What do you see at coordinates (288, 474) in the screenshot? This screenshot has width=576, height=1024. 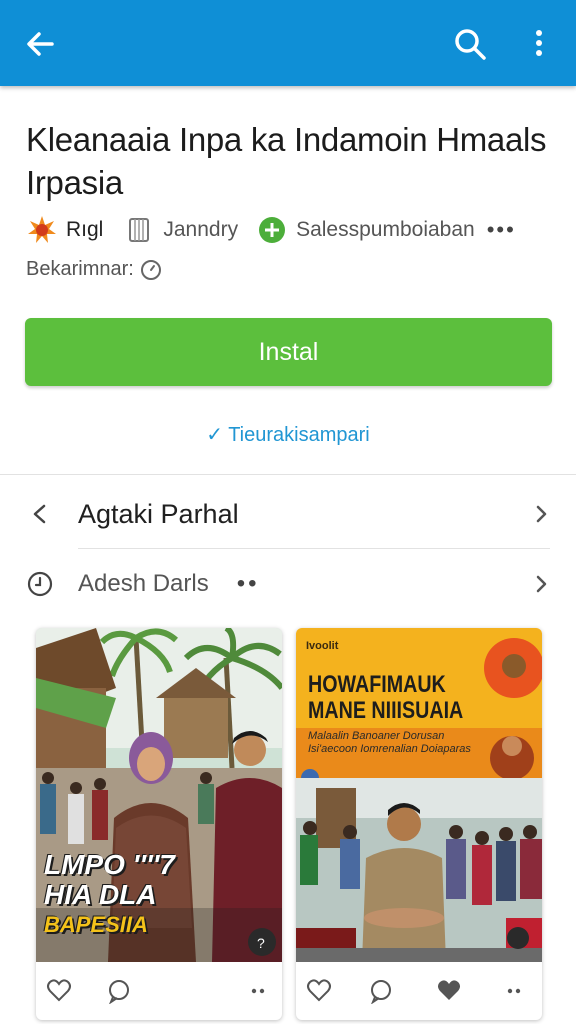 I see `section-divider` at bounding box center [288, 474].